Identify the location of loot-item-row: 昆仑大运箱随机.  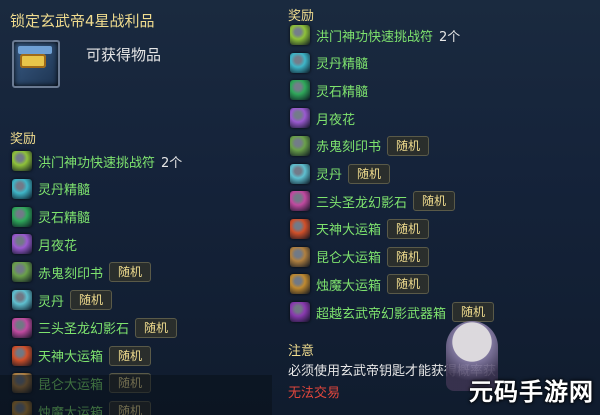
(360, 257).